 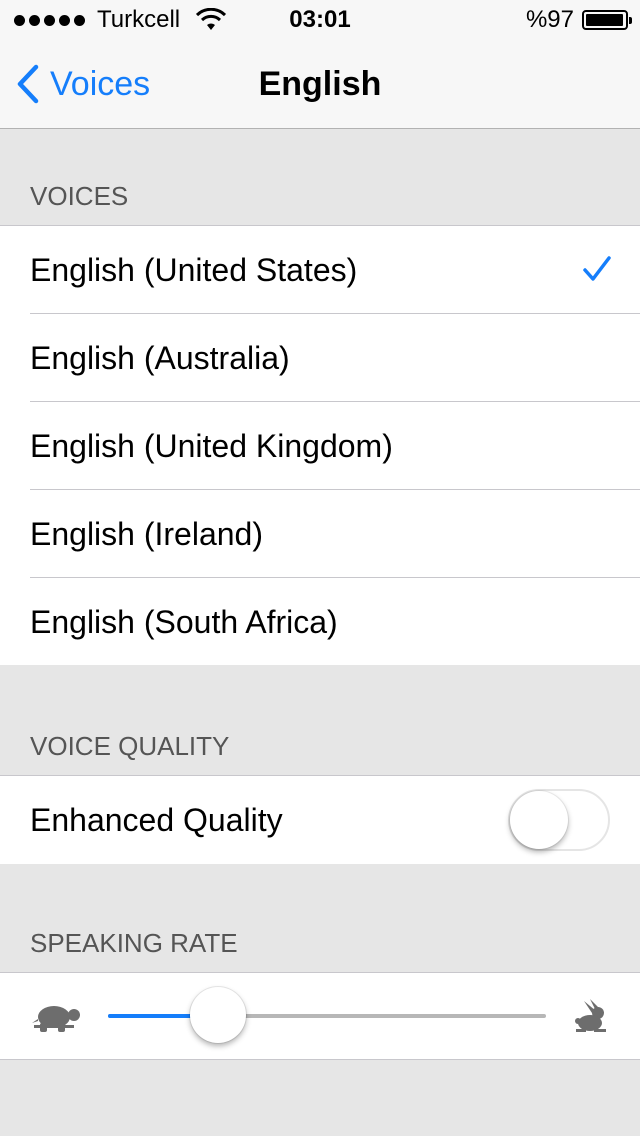 I want to click on status-right: %97, so click(x=578, y=20).